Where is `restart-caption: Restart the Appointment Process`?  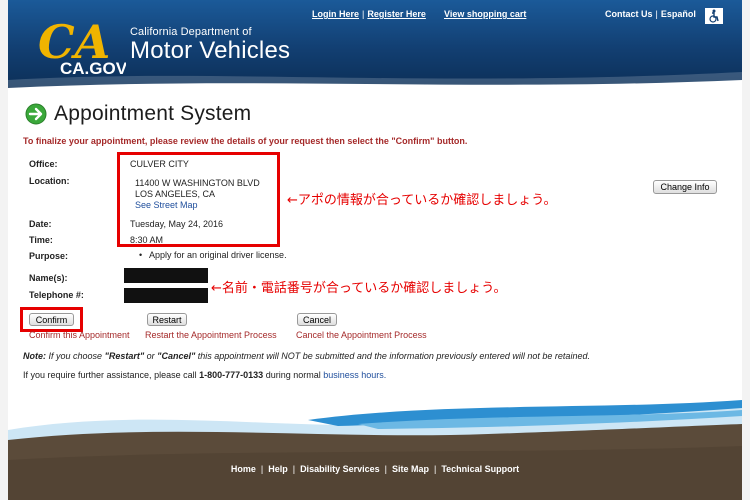 restart-caption: Restart the Appointment Process is located at coordinates (211, 335).